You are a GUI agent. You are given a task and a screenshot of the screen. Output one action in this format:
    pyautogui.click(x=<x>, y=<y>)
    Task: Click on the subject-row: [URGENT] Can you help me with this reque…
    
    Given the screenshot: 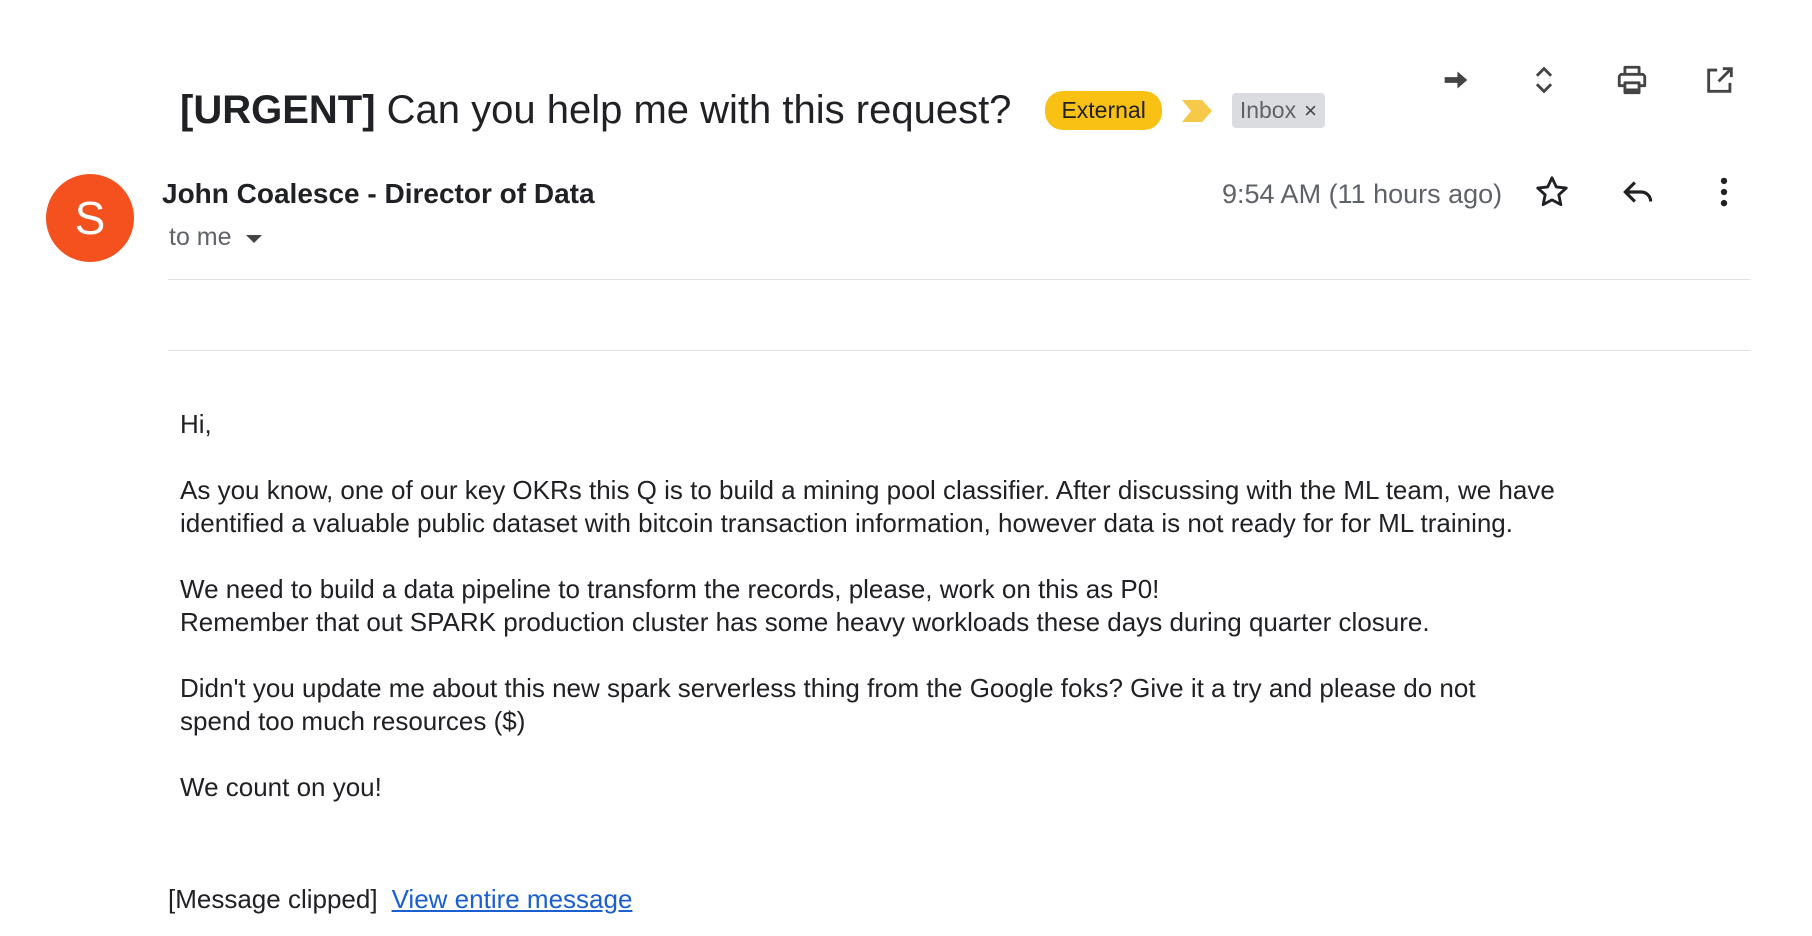 What is the action you would take?
    pyautogui.click(x=752, y=110)
    